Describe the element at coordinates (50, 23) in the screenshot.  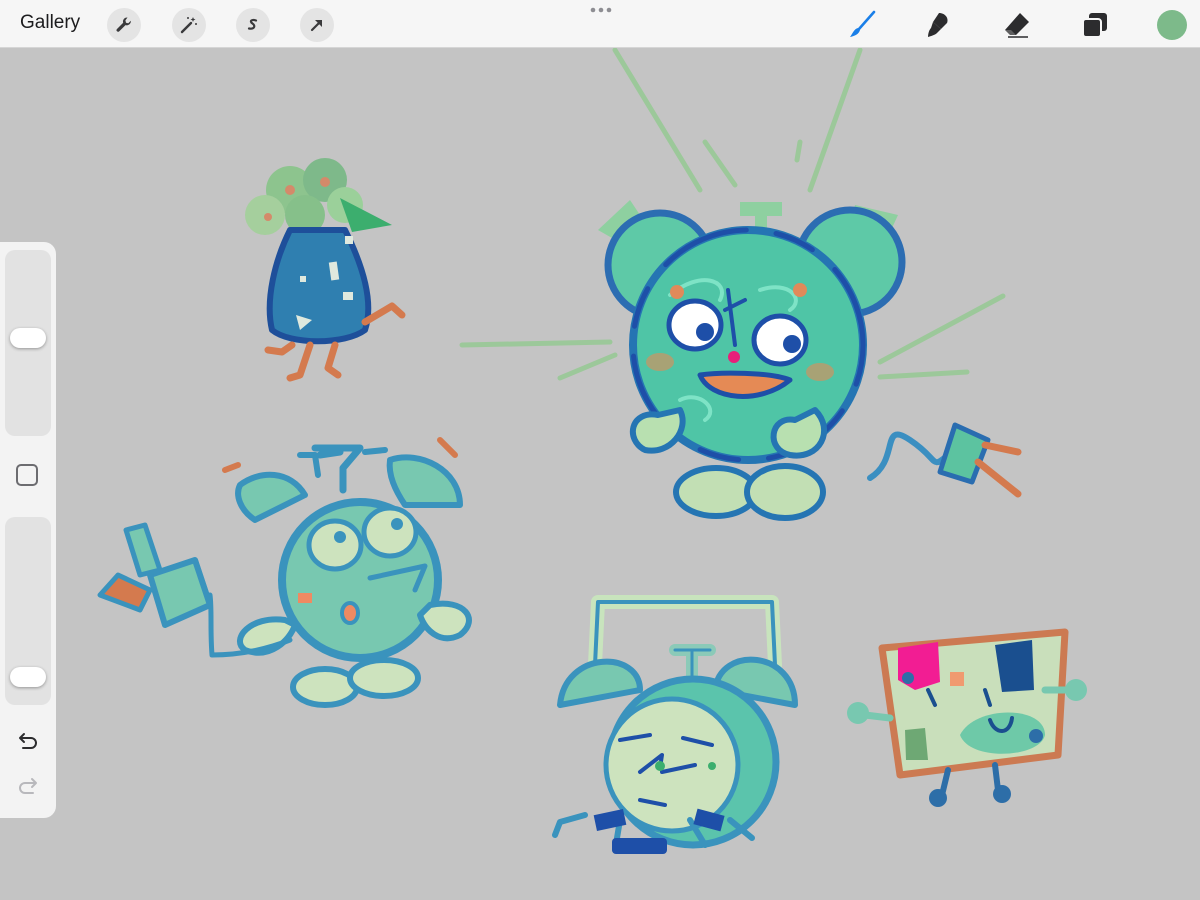
I see `gallery-button: Gallery` at that location.